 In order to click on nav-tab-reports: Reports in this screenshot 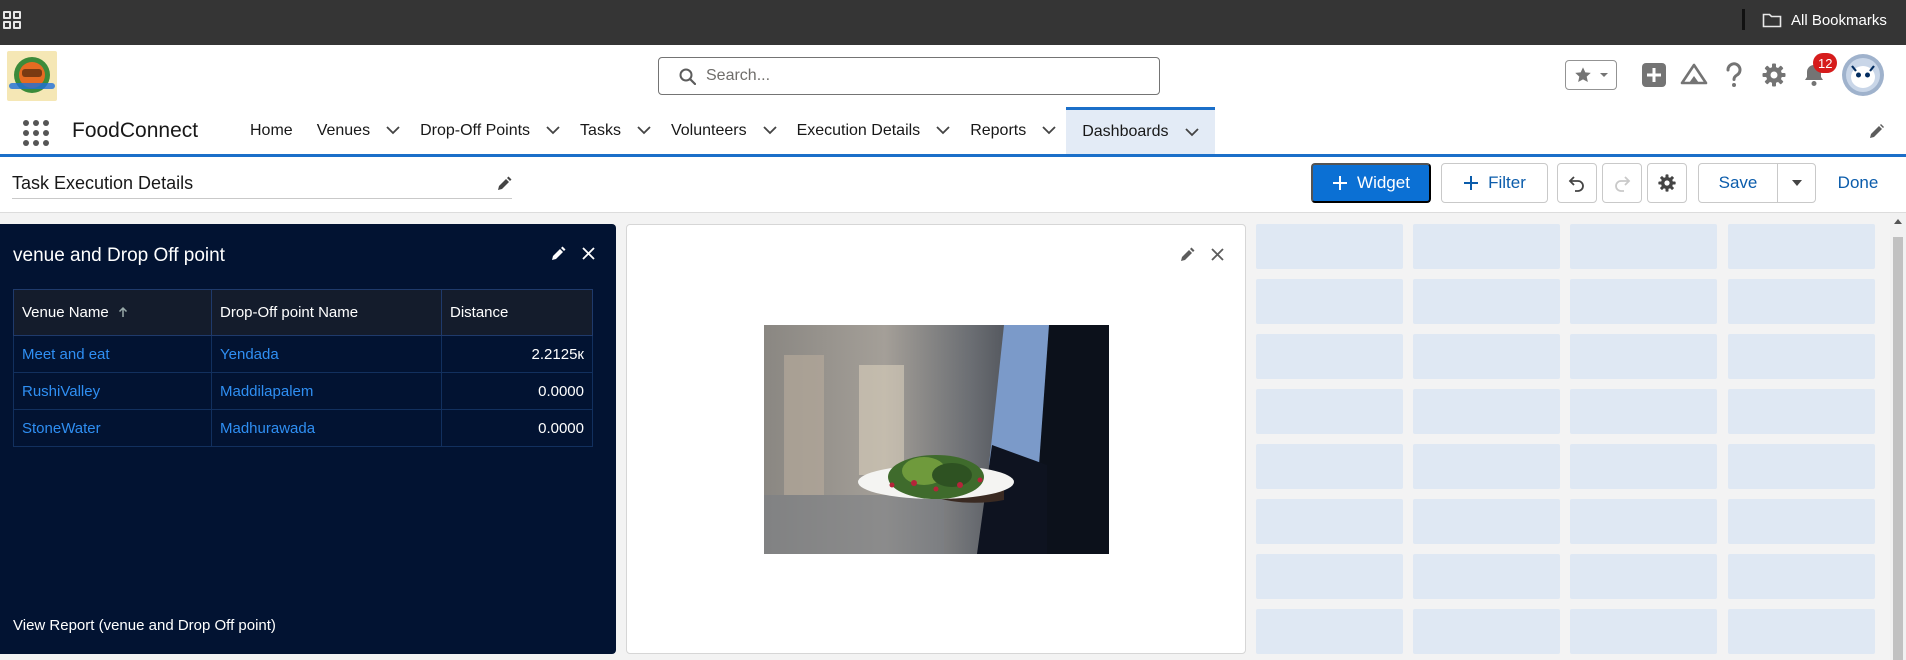, I will do `click(1013, 130)`.